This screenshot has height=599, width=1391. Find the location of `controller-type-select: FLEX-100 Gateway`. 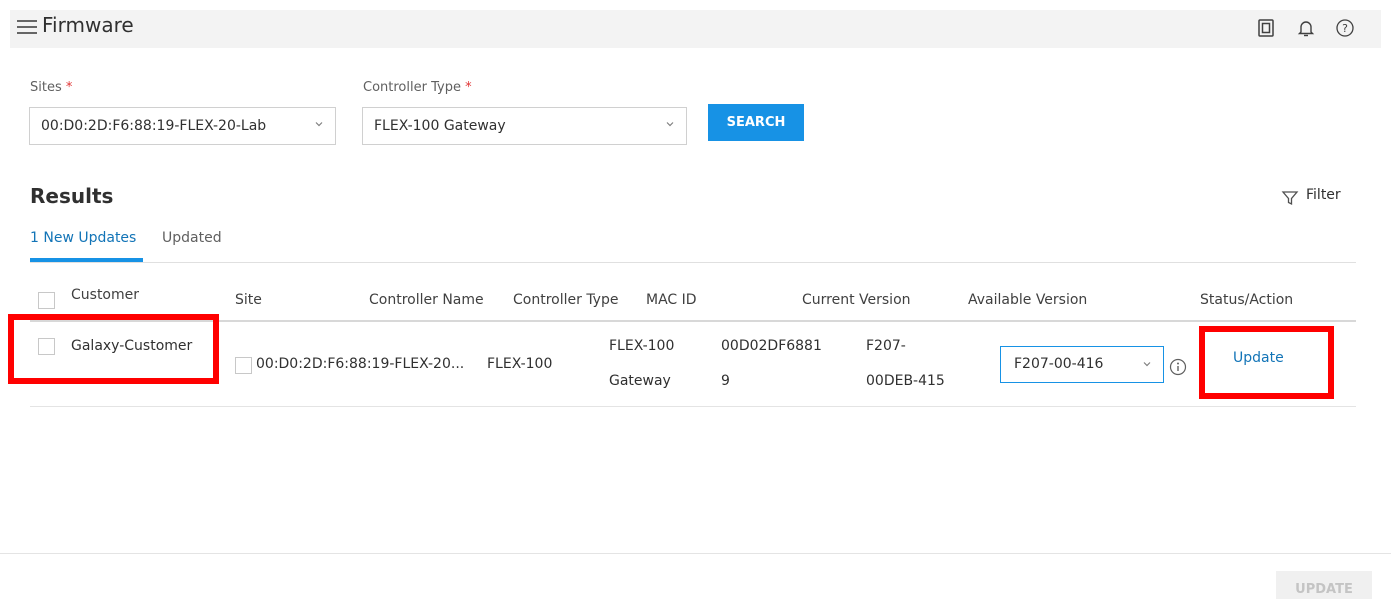

controller-type-select: FLEX-100 Gateway is located at coordinates (524, 126).